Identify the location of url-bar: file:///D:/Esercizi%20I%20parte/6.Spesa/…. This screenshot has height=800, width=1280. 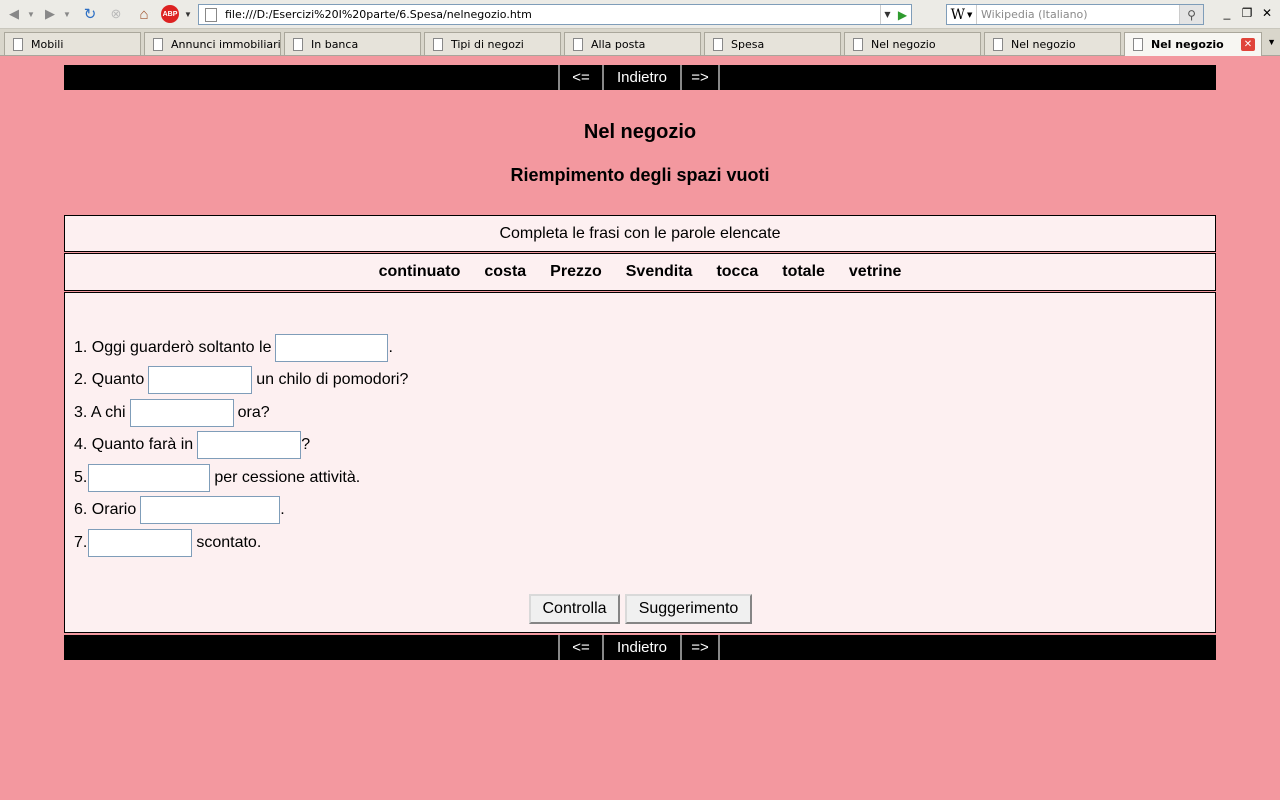
(555, 14).